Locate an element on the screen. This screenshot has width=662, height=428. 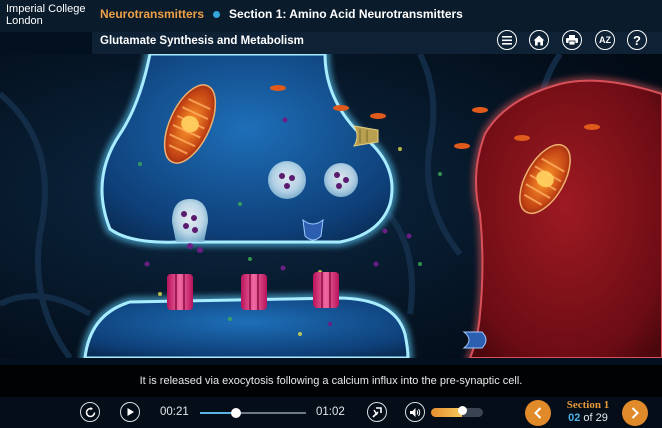
volume-button is located at coordinates (415, 412).